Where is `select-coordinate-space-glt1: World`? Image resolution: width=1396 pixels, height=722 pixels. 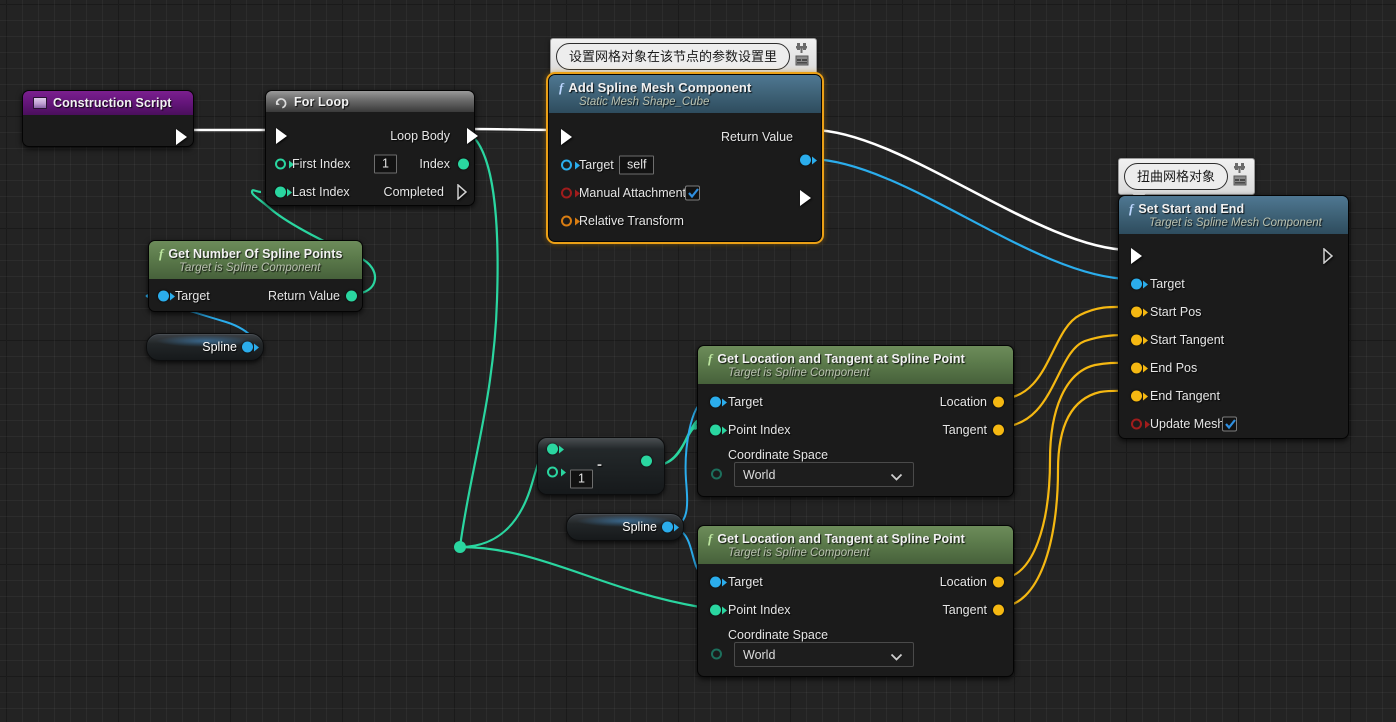 select-coordinate-space-glt1: World is located at coordinates (824, 474).